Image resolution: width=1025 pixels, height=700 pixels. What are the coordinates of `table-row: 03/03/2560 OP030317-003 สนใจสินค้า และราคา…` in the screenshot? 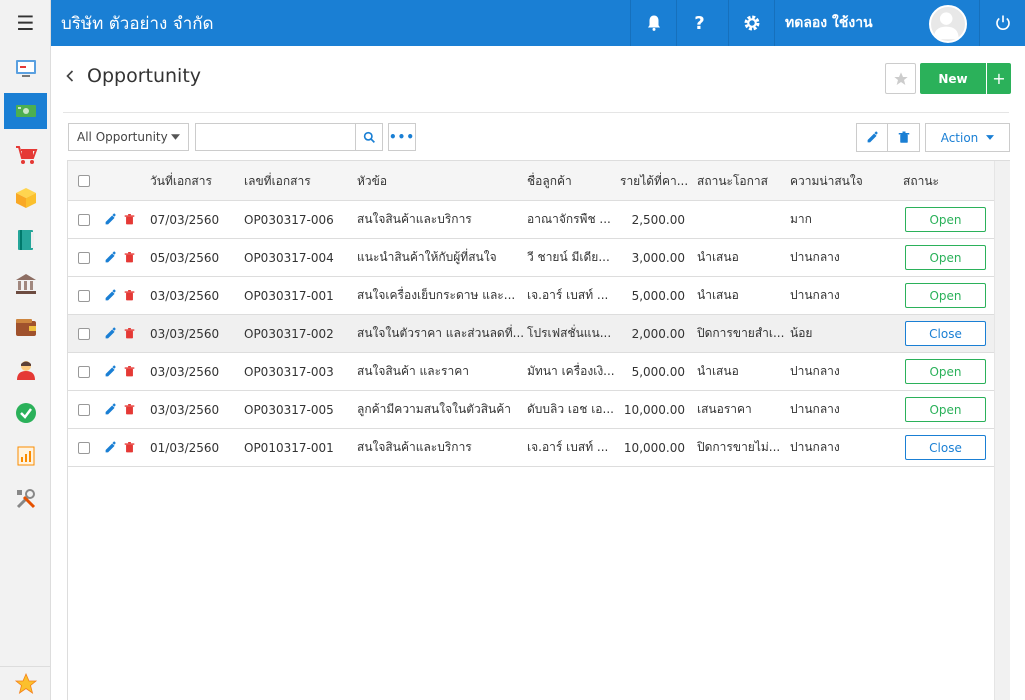 It's located at (531, 372).